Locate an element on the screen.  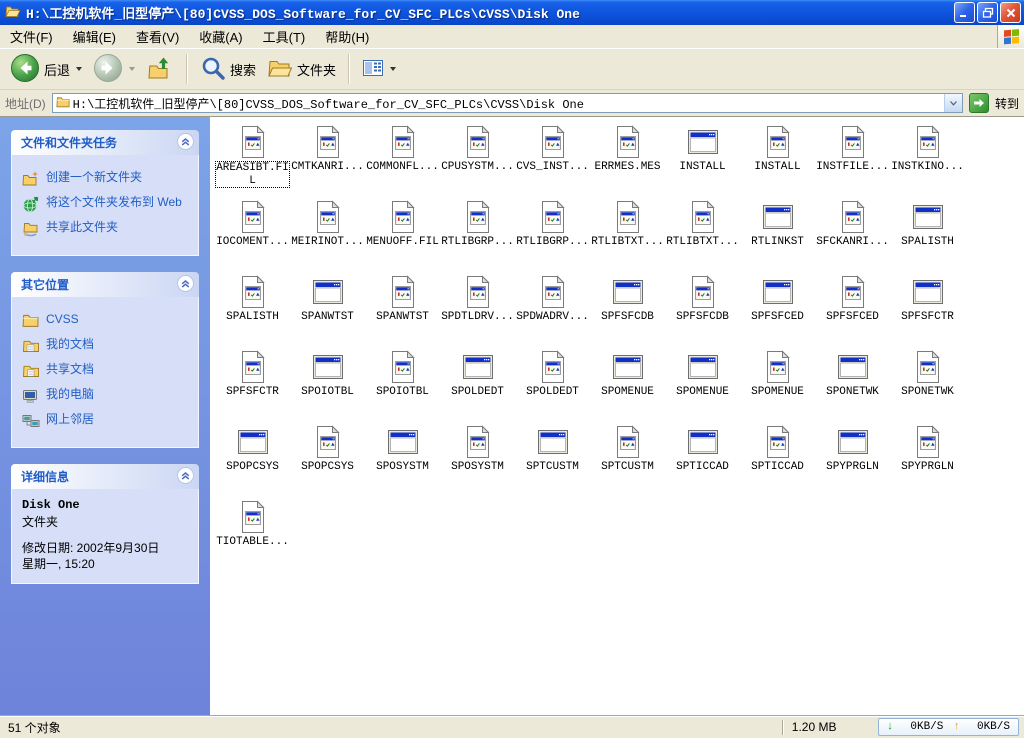
menu-item-1: 编辑(E) is located at coordinates (94, 36).